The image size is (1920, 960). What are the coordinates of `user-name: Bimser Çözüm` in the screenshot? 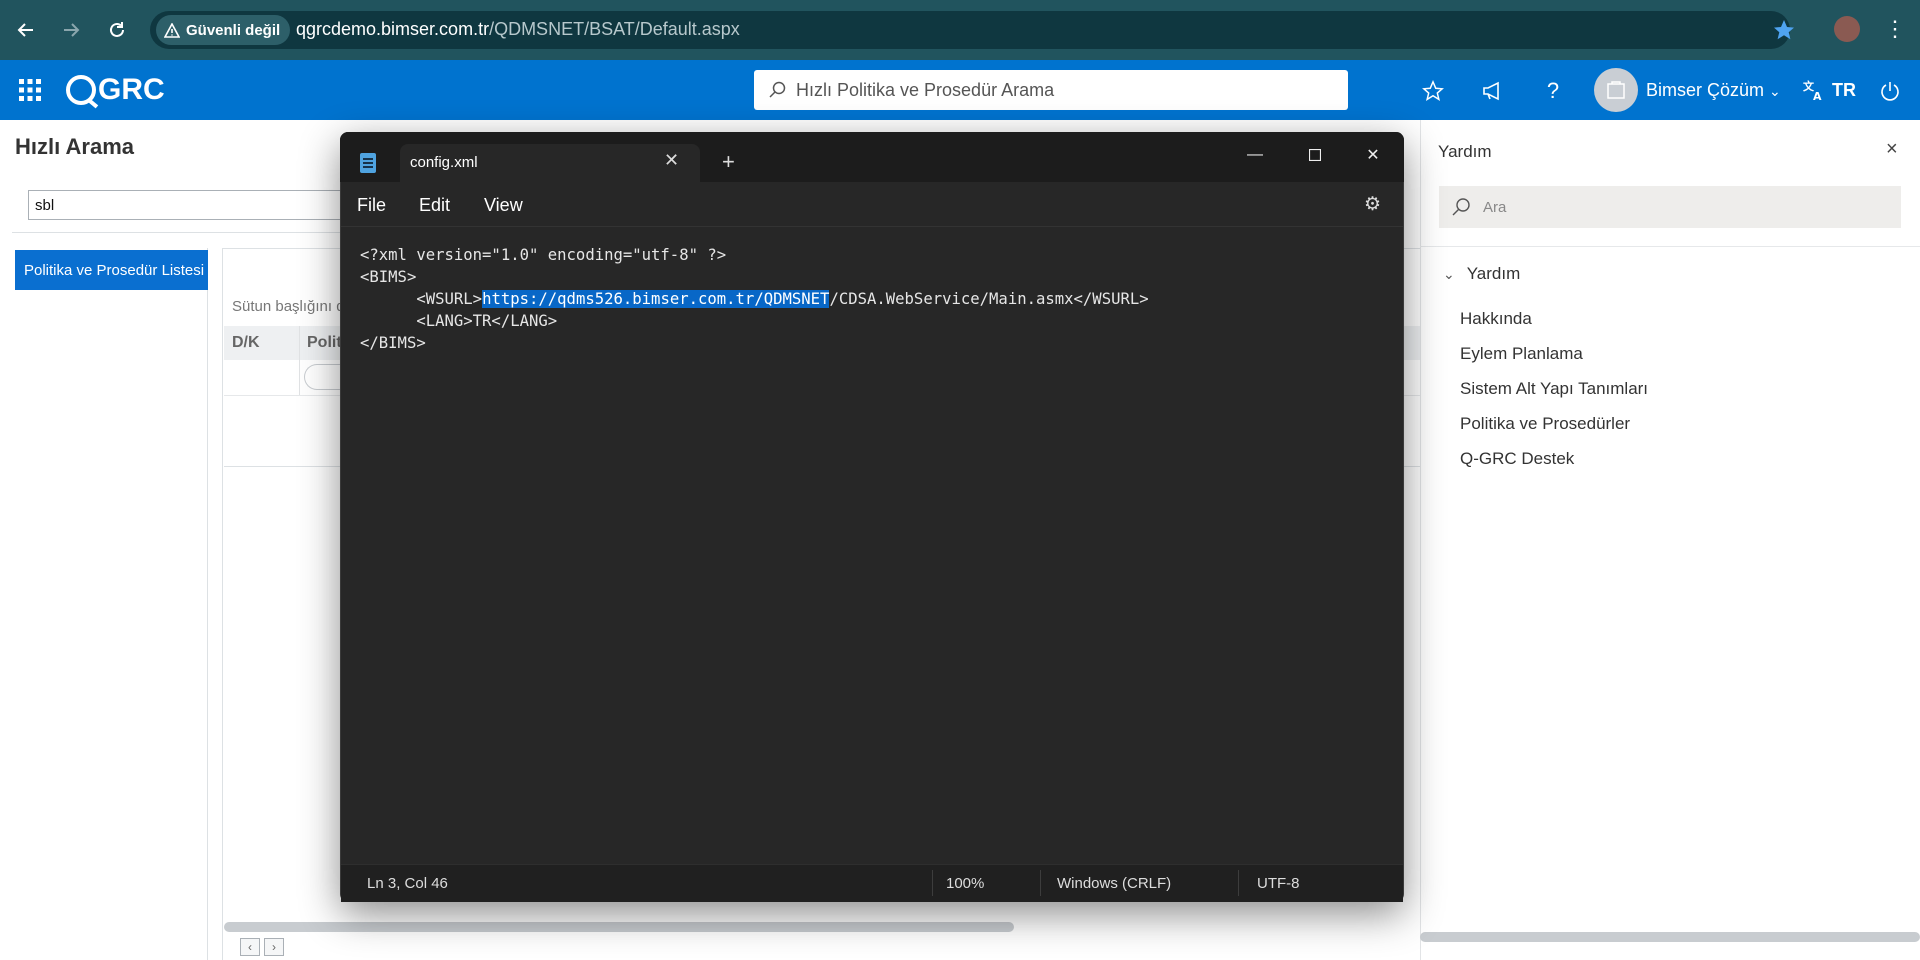 It's located at (1705, 90).